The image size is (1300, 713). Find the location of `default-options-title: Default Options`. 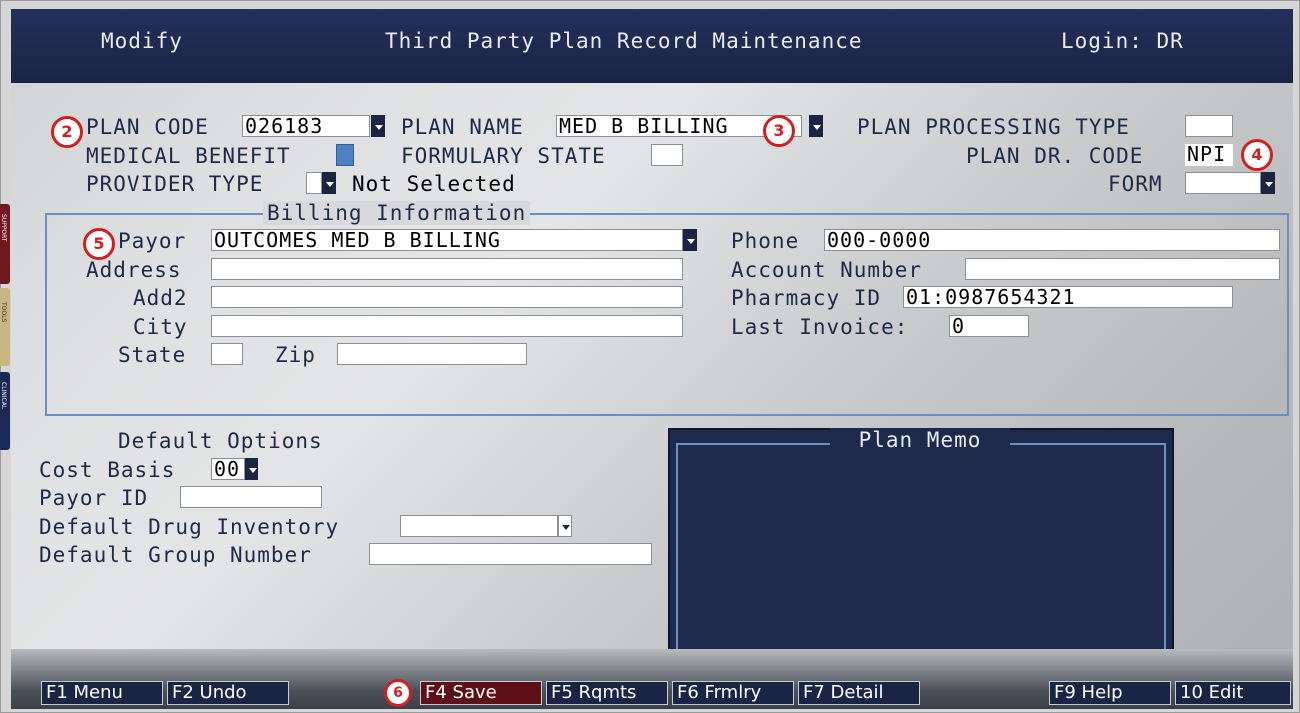

default-options-title: Default Options is located at coordinates (220, 441).